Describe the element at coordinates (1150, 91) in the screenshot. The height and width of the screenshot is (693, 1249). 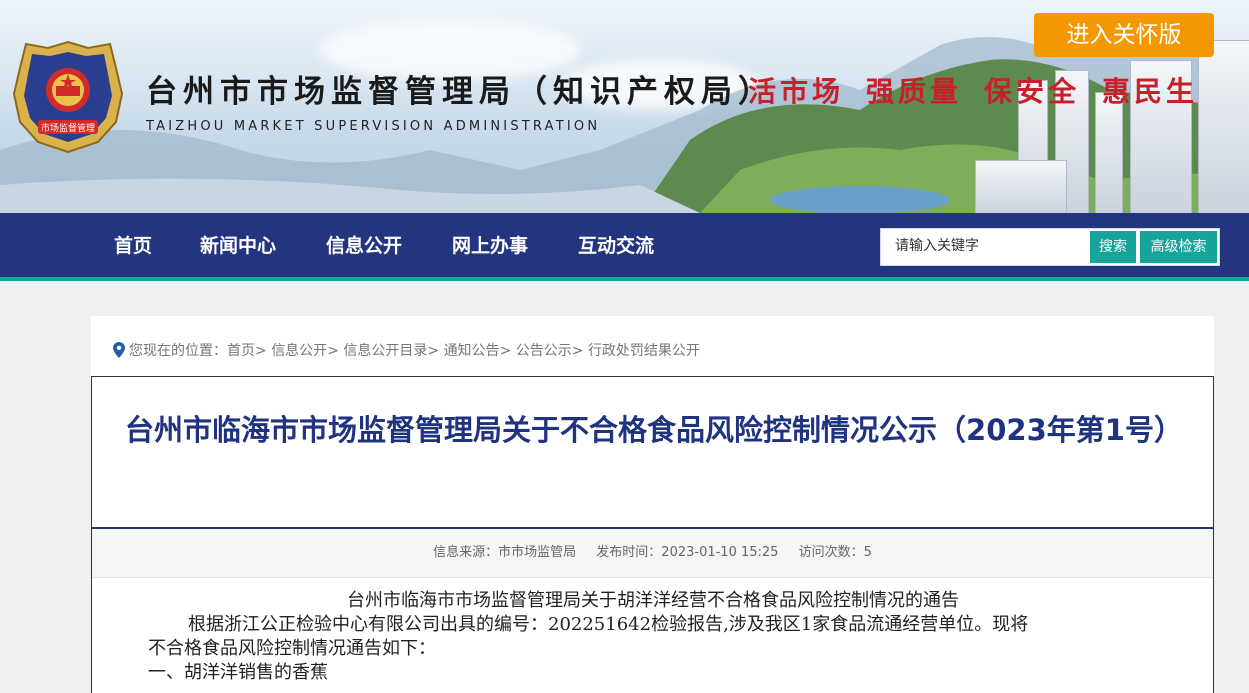
I see `slogan-item: 惠民生` at that location.